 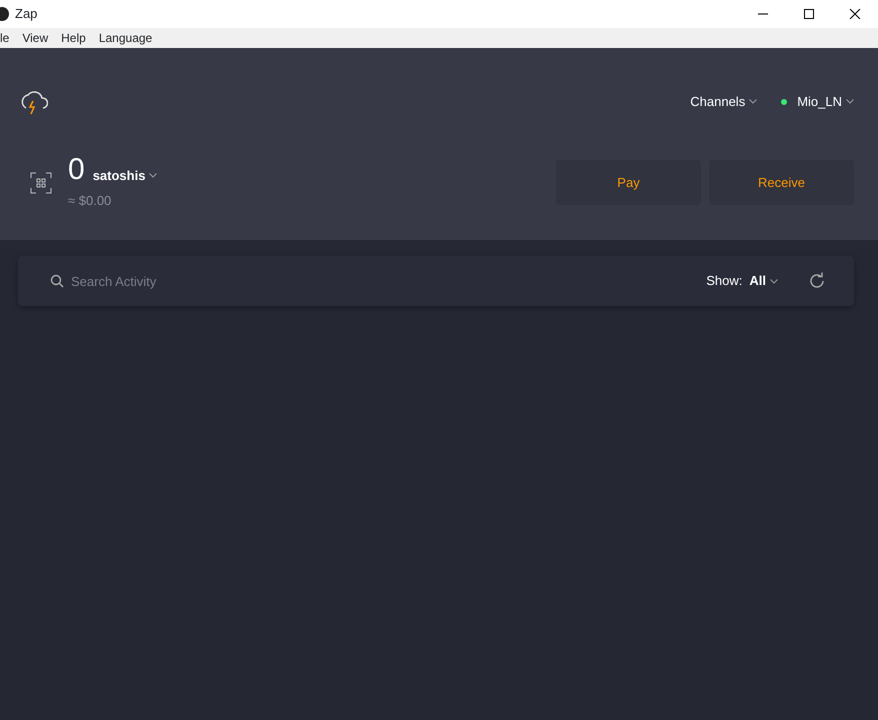 What do you see at coordinates (724, 281) in the screenshot?
I see `show-label: Show:` at bounding box center [724, 281].